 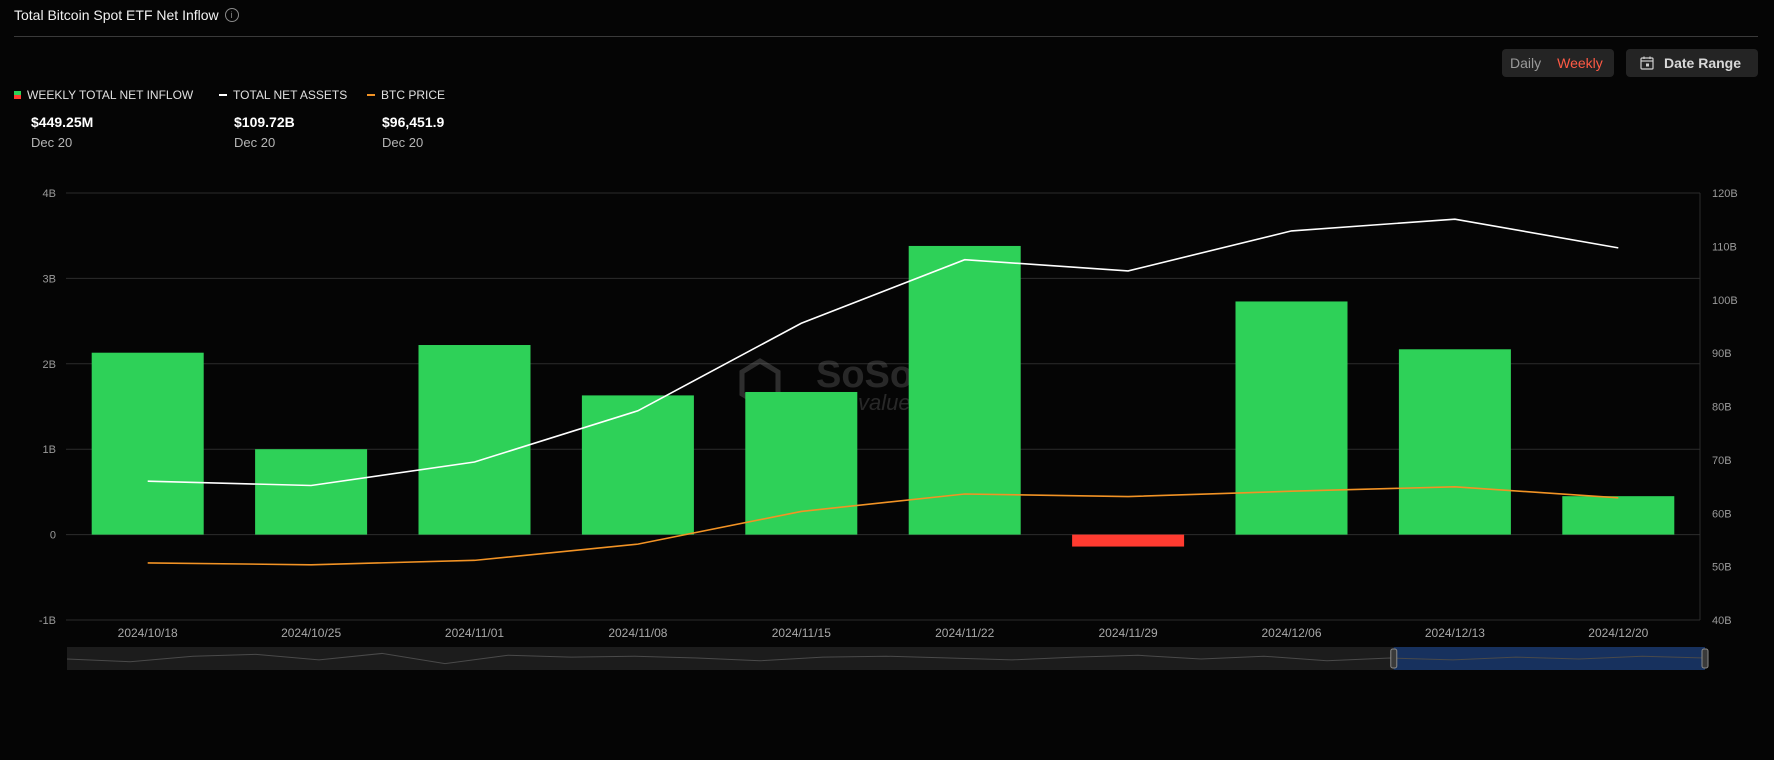 What do you see at coordinates (887, 658) in the screenshot?
I see `range-navigator` at bounding box center [887, 658].